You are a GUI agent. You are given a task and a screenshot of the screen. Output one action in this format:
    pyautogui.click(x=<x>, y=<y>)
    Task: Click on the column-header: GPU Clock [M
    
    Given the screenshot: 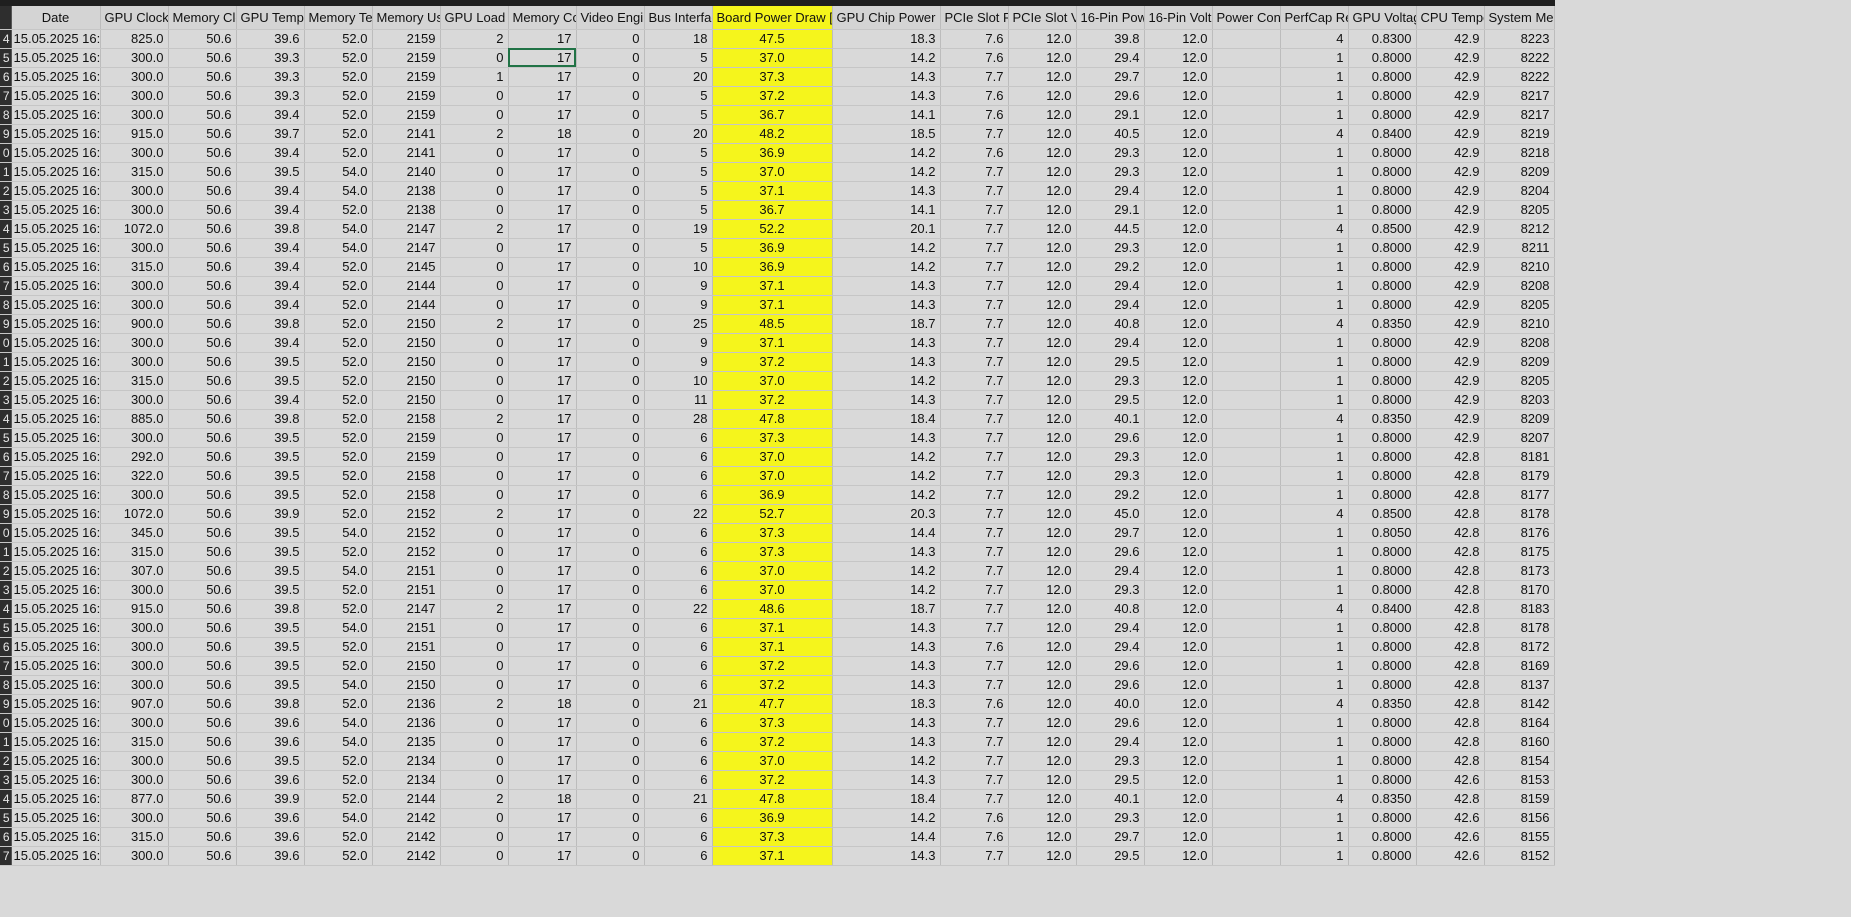 What is the action you would take?
    pyautogui.click(x=134, y=15)
    